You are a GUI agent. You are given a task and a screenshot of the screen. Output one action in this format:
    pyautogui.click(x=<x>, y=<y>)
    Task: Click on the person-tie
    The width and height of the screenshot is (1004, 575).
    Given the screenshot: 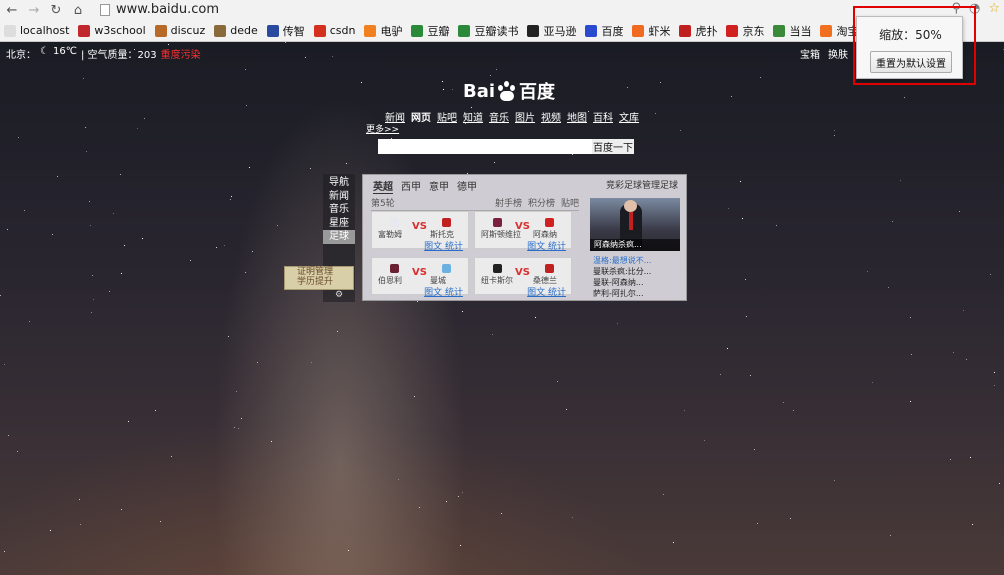 What is the action you would take?
    pyautogui.click(x=631, y=221)
    